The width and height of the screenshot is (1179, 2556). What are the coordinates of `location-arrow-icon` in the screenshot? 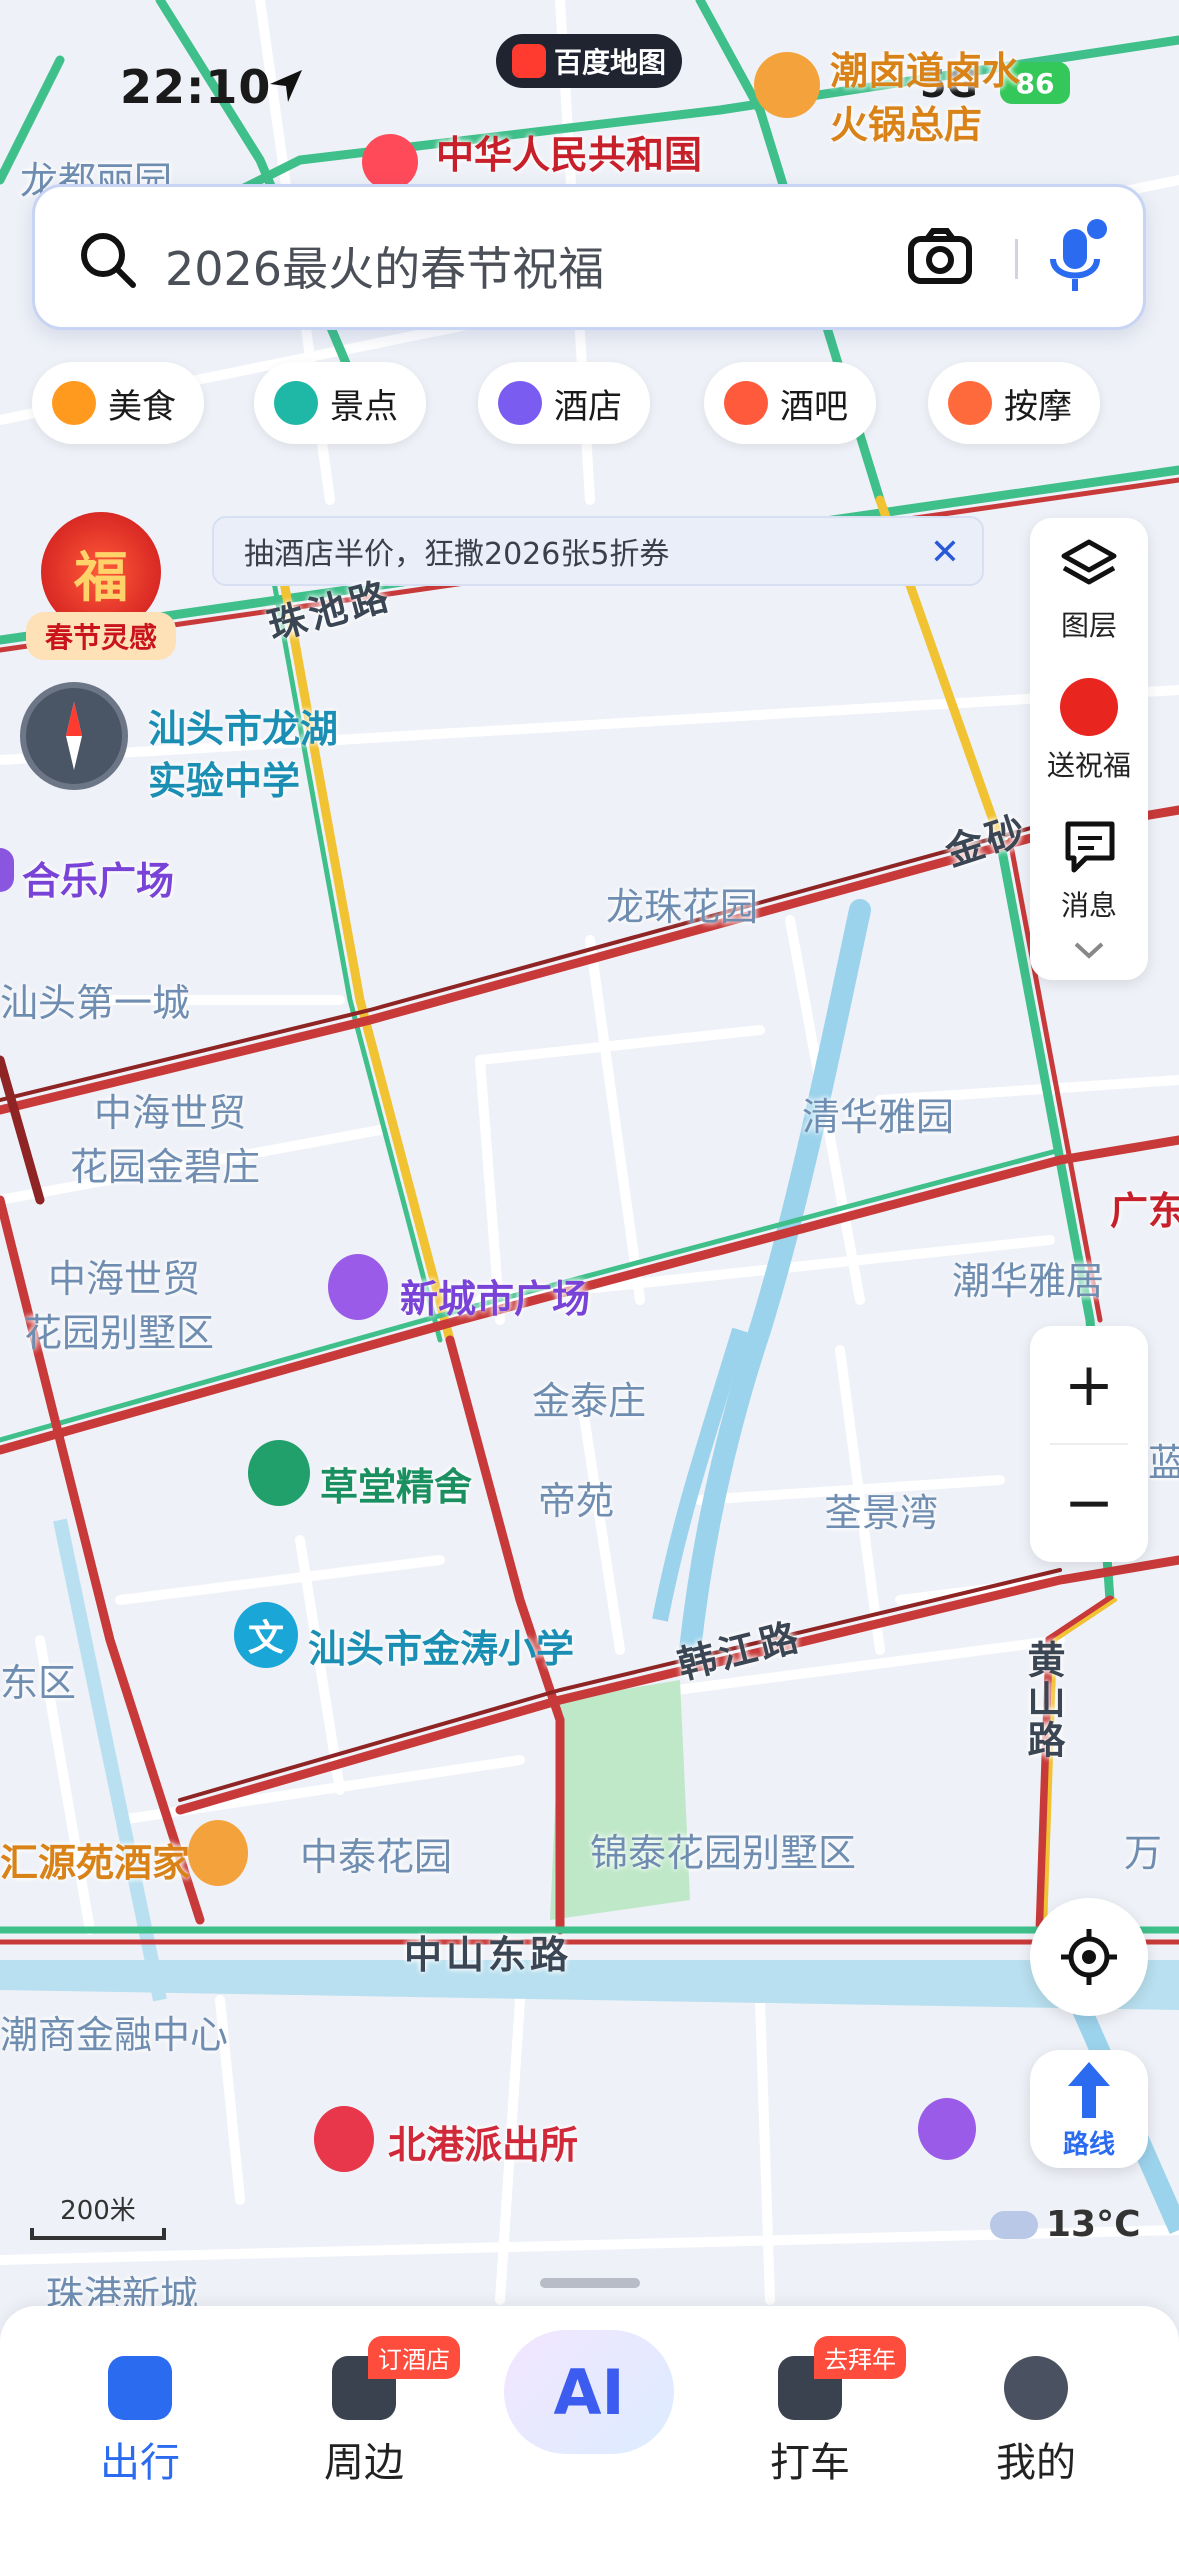 It's located at (286, 88).